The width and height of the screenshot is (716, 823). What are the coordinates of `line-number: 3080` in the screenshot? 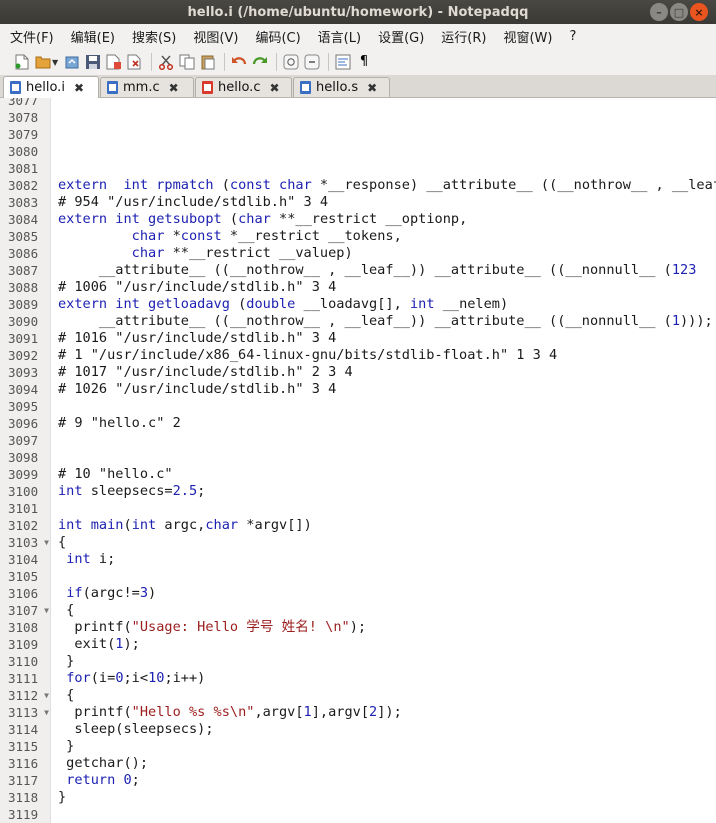 It's located at (23, 151).